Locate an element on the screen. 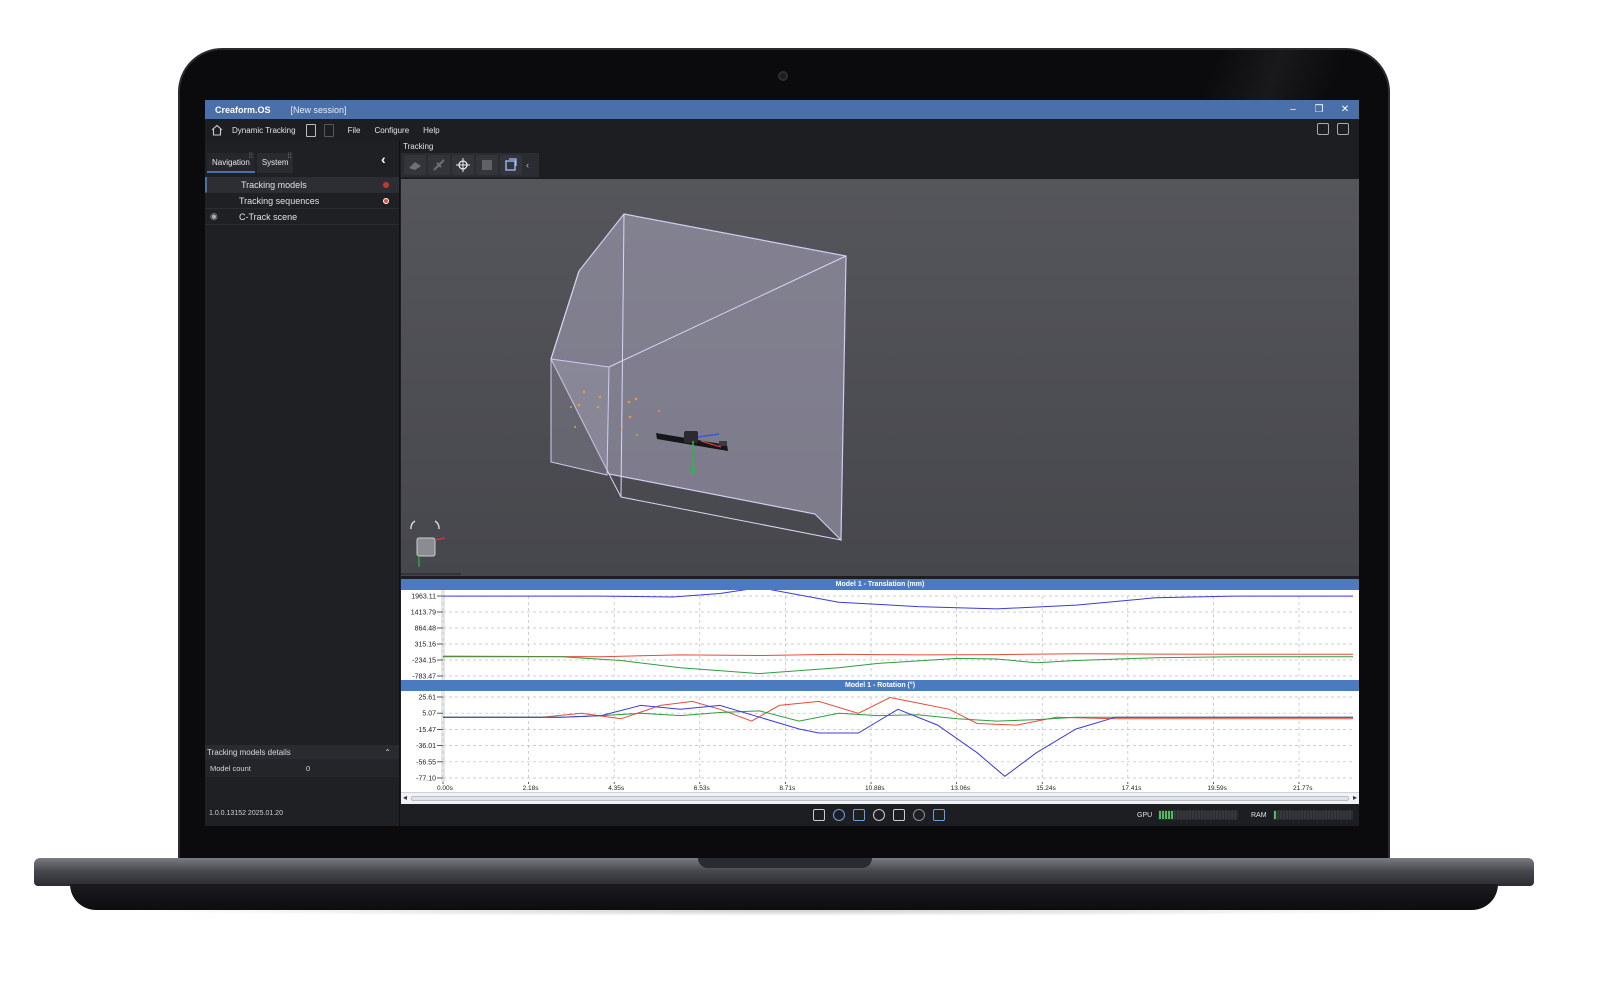 The image size is (1600, 987). scene-canvas is located at coordinates (624, 394).